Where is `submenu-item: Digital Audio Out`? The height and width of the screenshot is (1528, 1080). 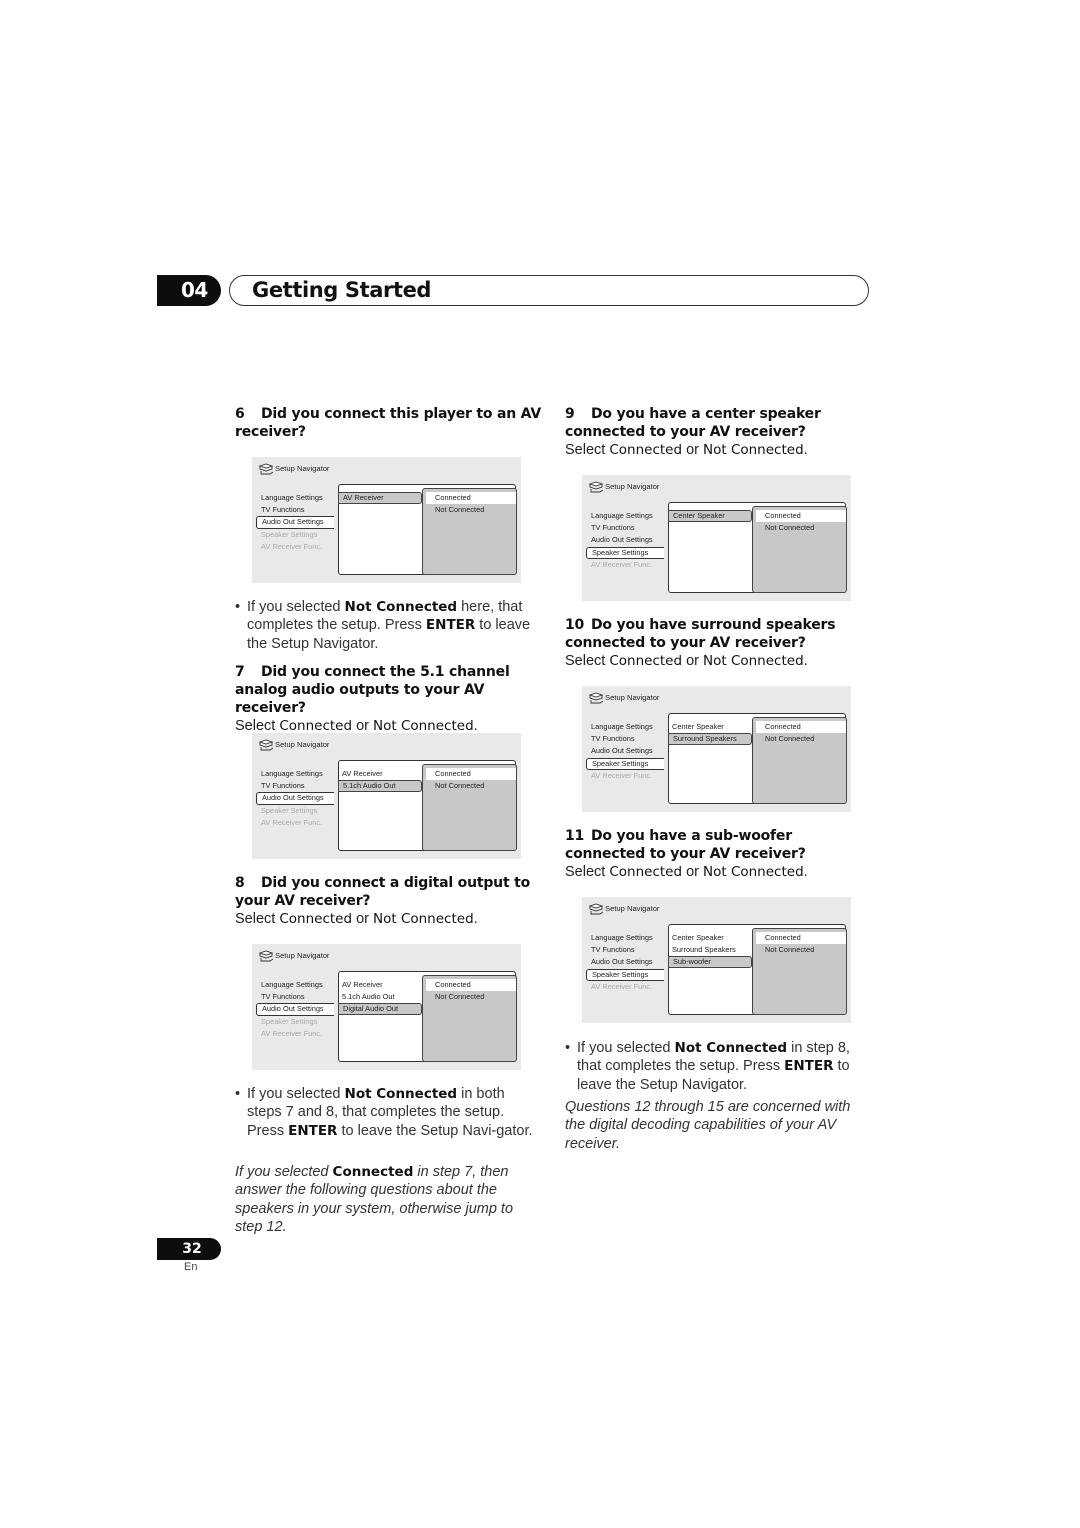 submenu-item: Digital Audio Out is located at coordinates (380, 1009).